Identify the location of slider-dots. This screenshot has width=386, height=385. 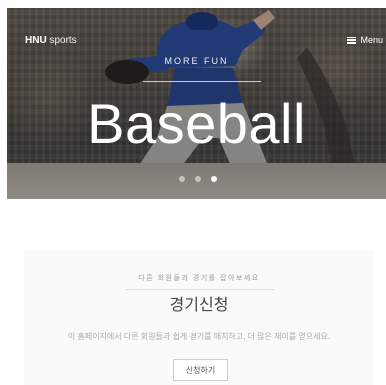
(198, 179).